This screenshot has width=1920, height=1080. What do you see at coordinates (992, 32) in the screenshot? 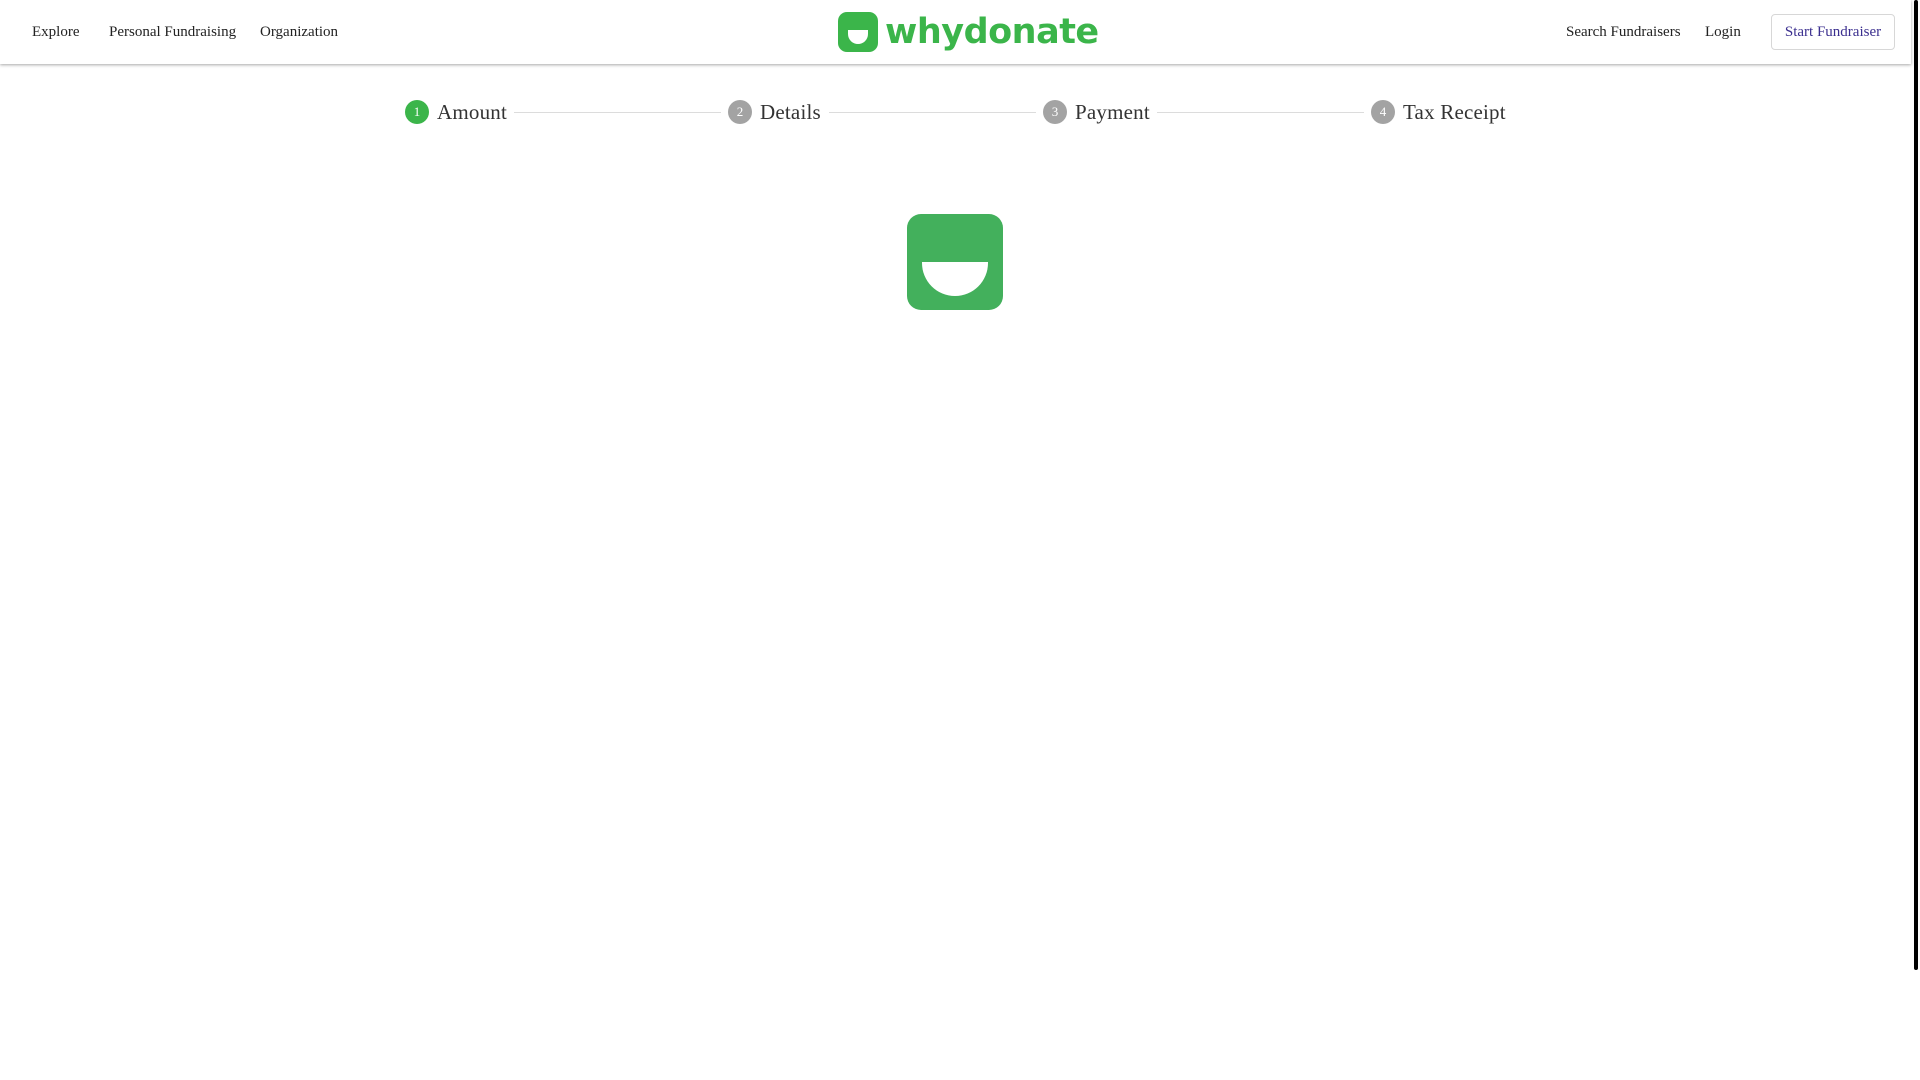
I see `whydonate-logo-wordmark: whydonate` at bounding box center [992, 32].